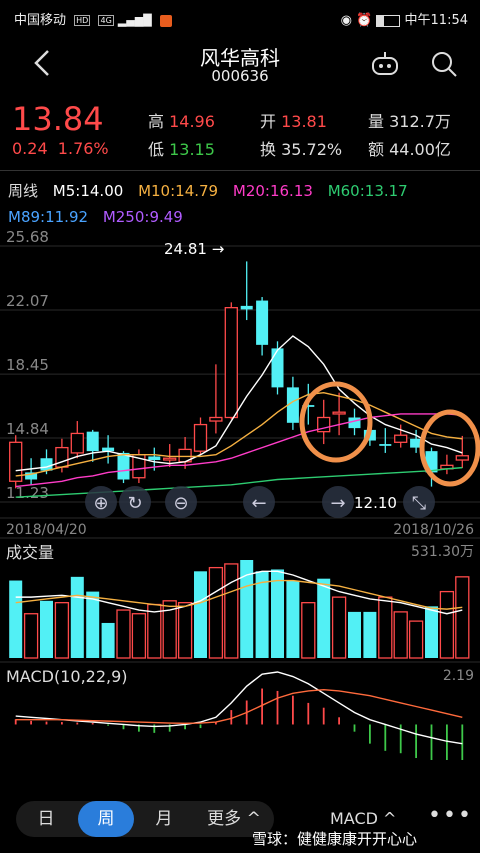  I want to click on volume-row: 量 312.7万, so click(409, 120).